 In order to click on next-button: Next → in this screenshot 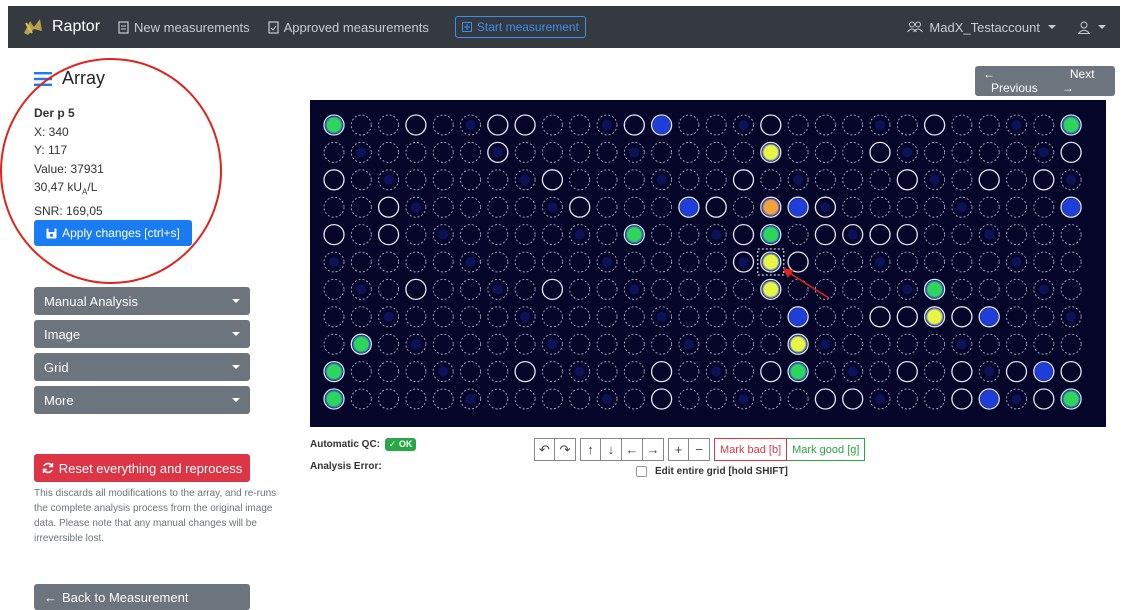, I will do `click(1084, 81)`.